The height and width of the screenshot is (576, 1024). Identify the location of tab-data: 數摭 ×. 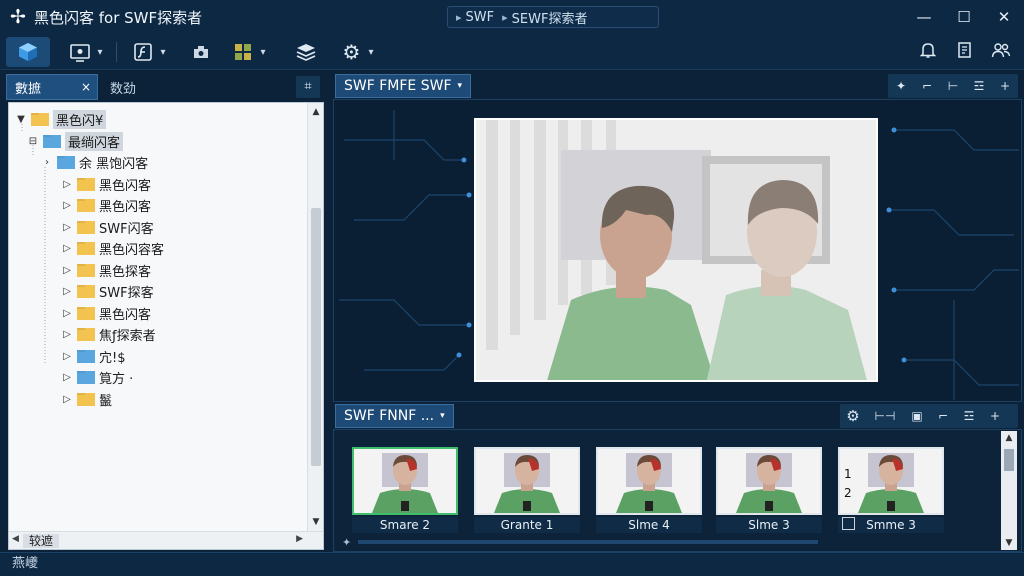
(52, 87).